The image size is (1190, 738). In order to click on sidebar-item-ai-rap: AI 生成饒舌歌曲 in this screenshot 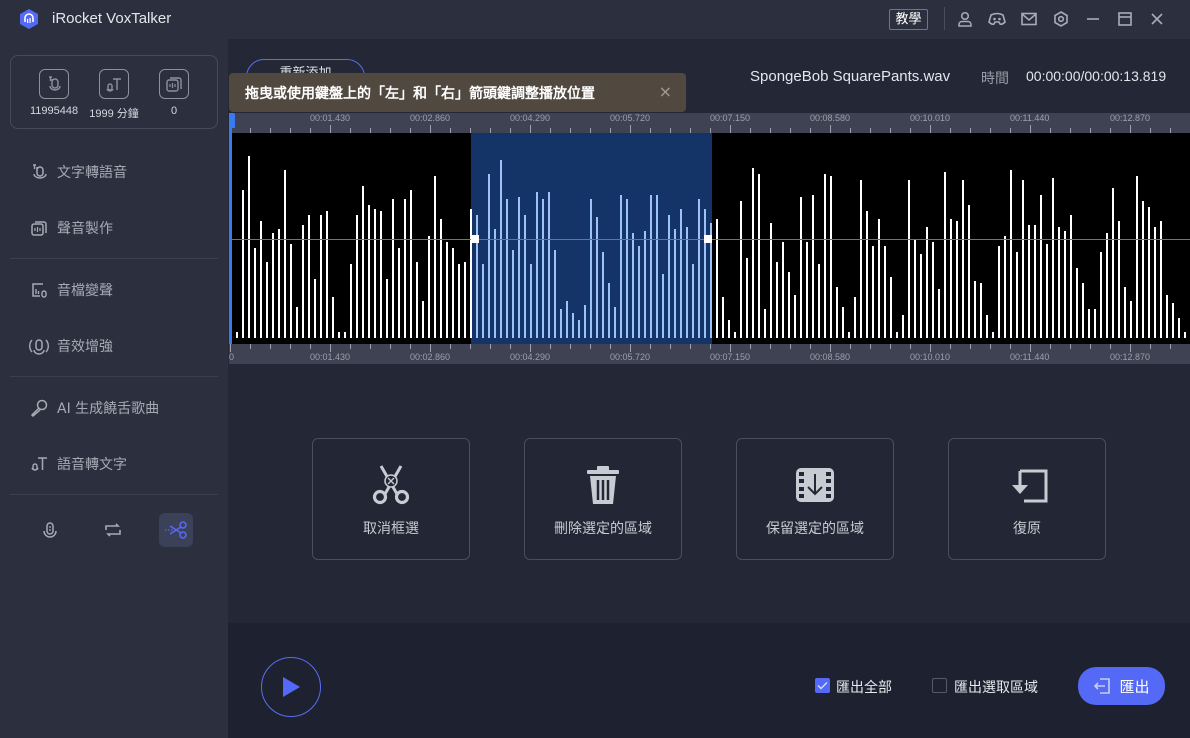, I will do `click(93, 408)`.